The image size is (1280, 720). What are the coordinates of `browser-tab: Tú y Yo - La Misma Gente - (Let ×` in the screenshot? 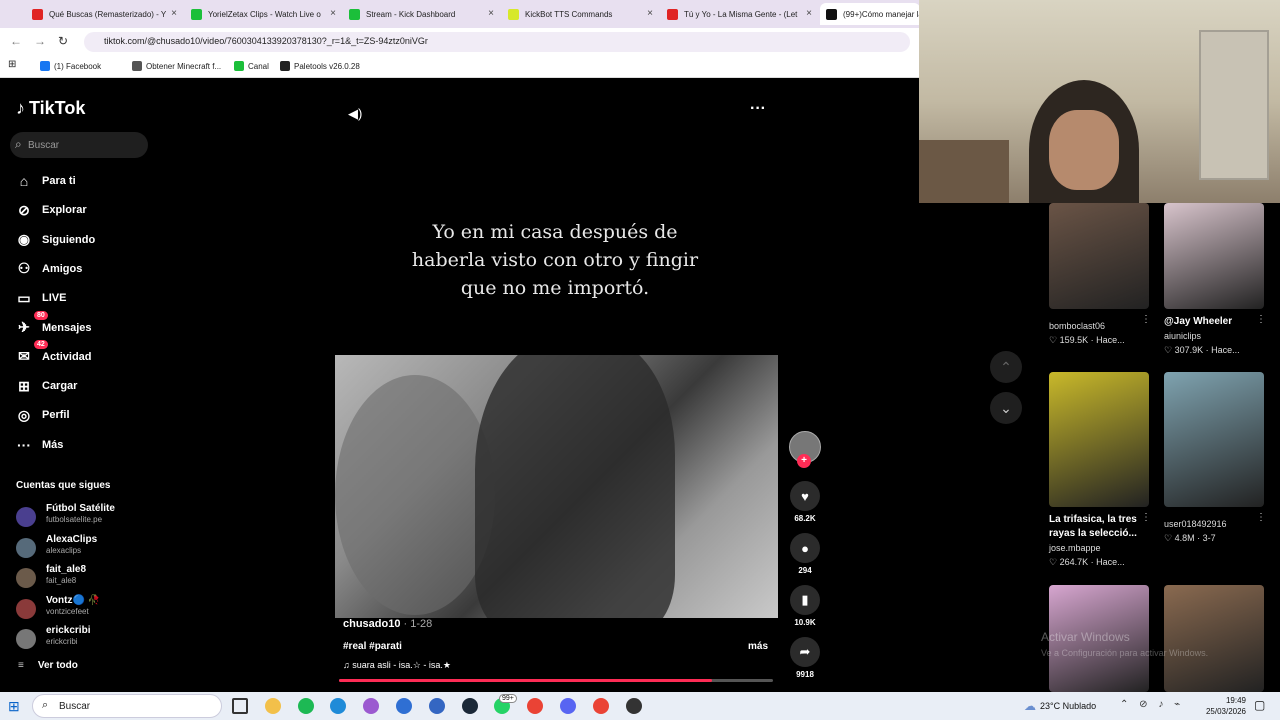 It's located at (738, 14).